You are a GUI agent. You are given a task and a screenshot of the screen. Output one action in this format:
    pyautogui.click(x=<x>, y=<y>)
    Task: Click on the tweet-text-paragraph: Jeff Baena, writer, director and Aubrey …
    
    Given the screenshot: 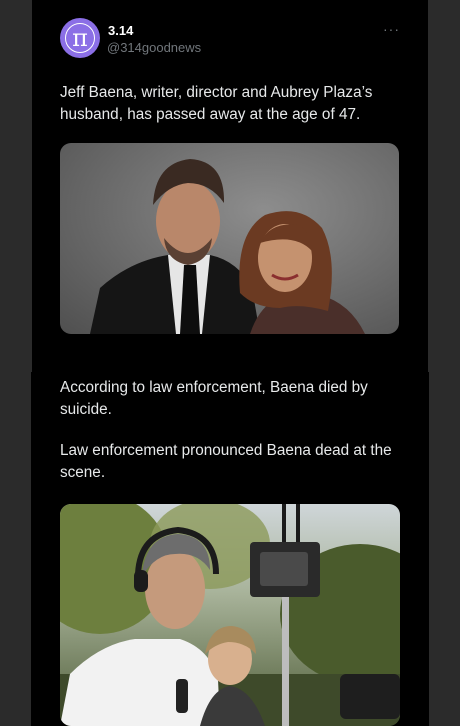 What is the action you would take?
    pyautogui.click(x=216, y=103)
    